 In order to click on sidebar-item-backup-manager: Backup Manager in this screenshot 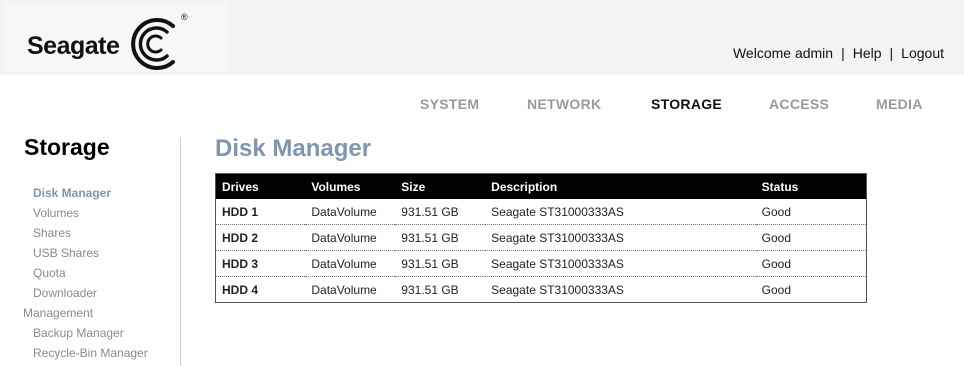, I will do `click(78, 333)`.